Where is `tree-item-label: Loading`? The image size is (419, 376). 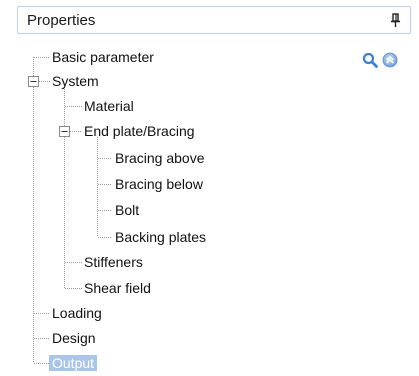
tree-item-label: Loading is located at coordinates (77, 313).